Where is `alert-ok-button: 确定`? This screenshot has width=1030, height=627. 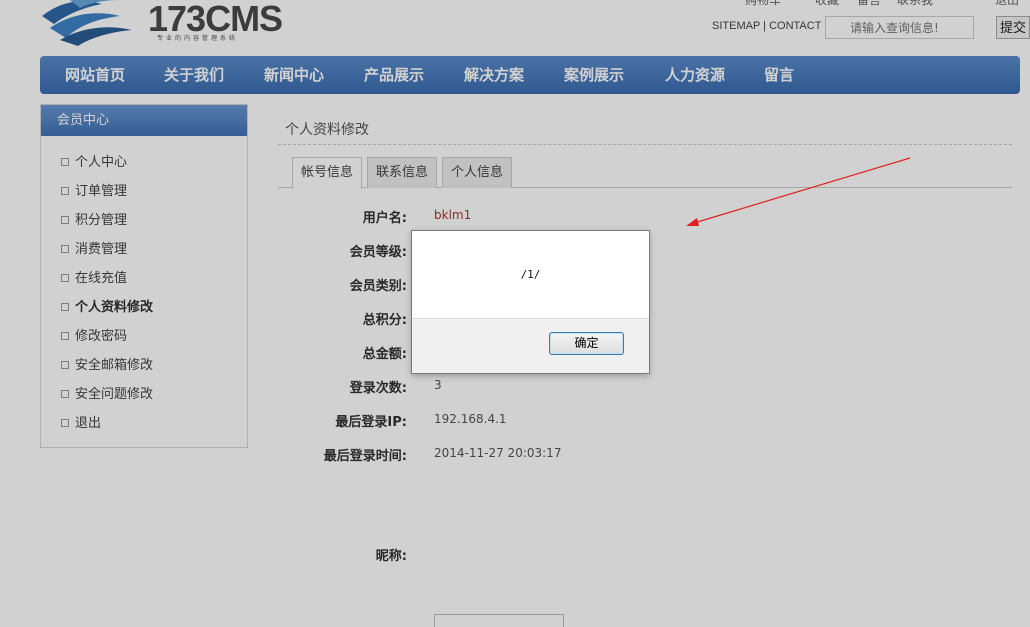 alert-ok-button: 确定 is located at coordinates (586, 343).